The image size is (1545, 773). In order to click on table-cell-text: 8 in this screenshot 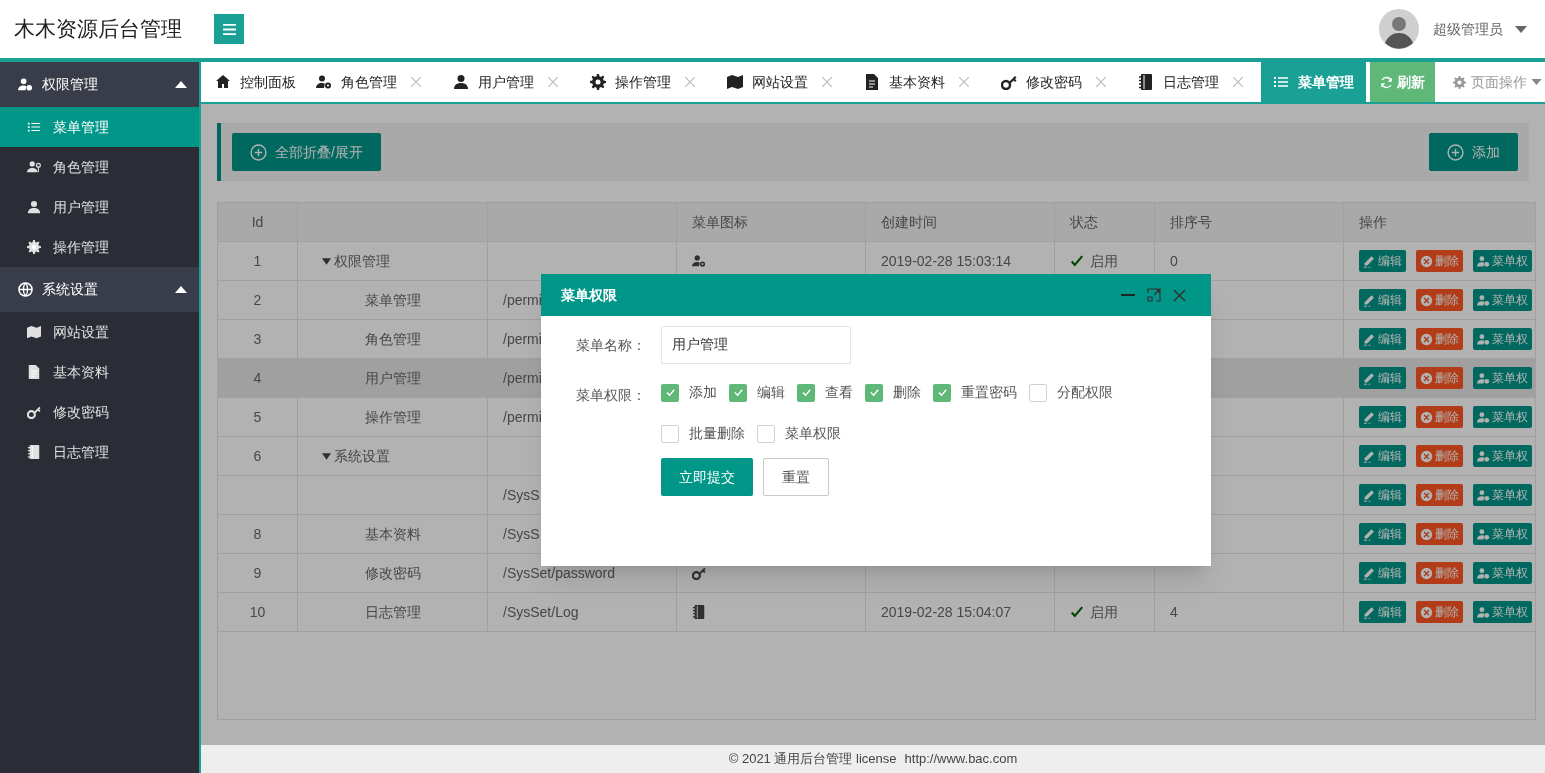, I will do `click(257, 534)`.